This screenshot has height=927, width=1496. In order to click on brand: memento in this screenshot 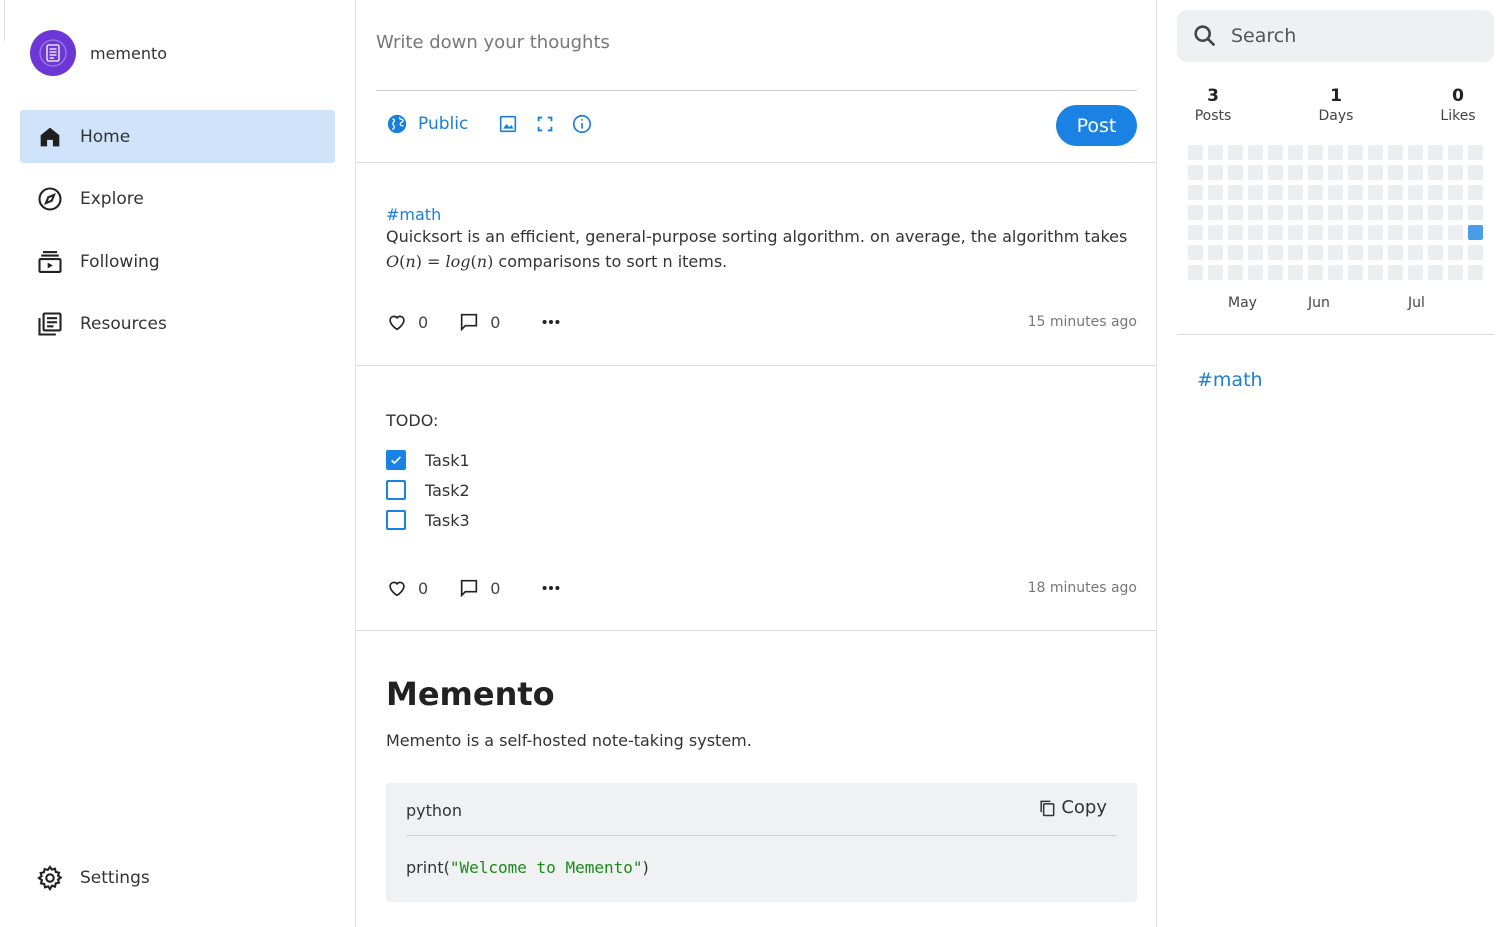, I will do `click(98, 53)`.